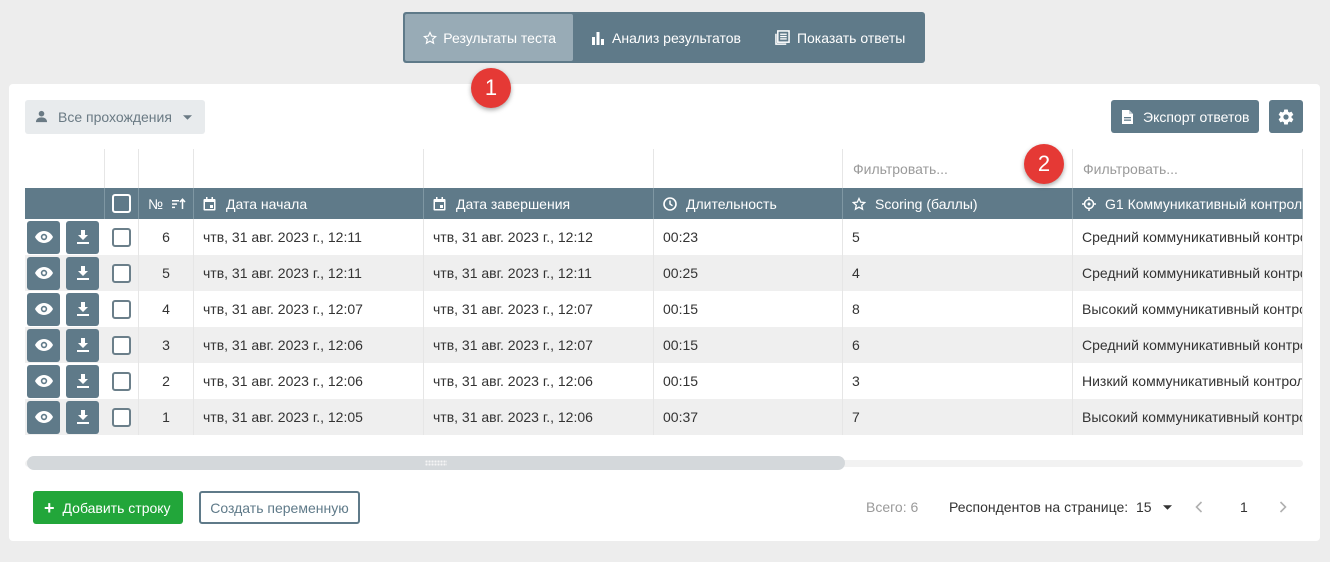 This screenshot has width=1330, height=562. Describe the element at coordinates (179, 203) in the screenshot. I see `sort-asc-icon` at that location.